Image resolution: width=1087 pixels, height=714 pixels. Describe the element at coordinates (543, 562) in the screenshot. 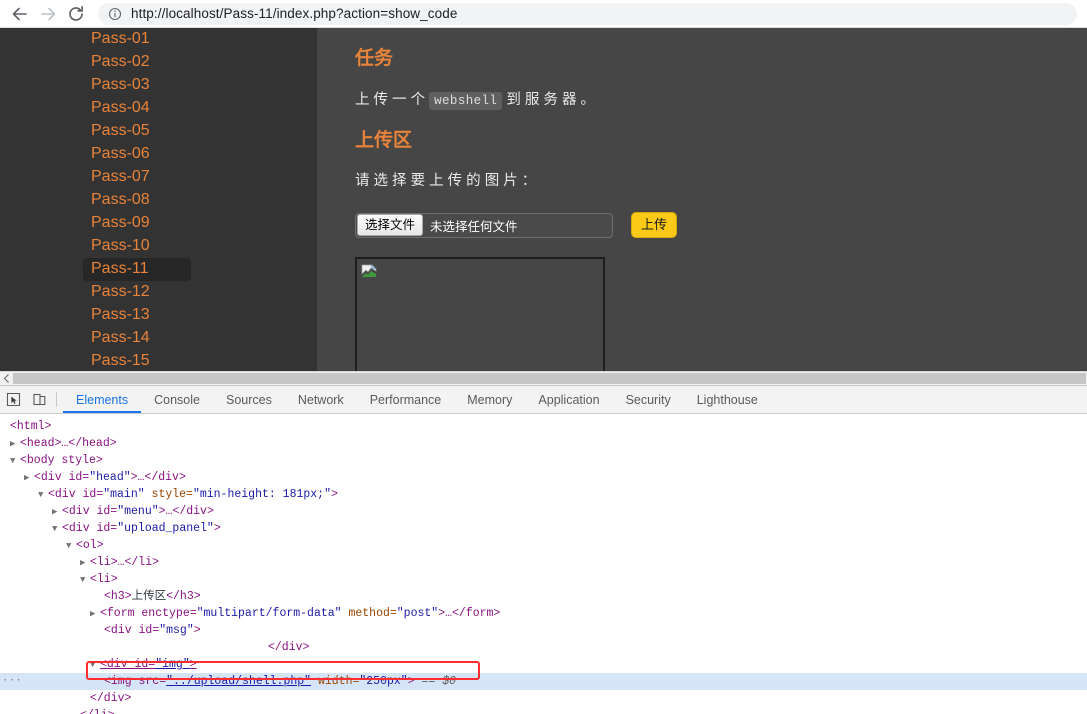

I see `dom-node-li-1: ▶ <li>…</li>` at that location.